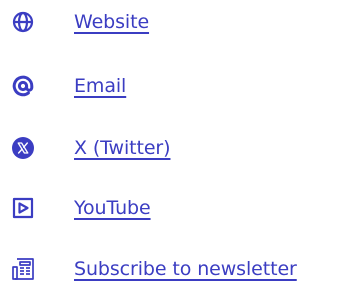 The height and width of the screenshot is (284, 337). Describe the element at coordinates (23, 269) in the screenshot. I see `newspaper-icon` at that location.